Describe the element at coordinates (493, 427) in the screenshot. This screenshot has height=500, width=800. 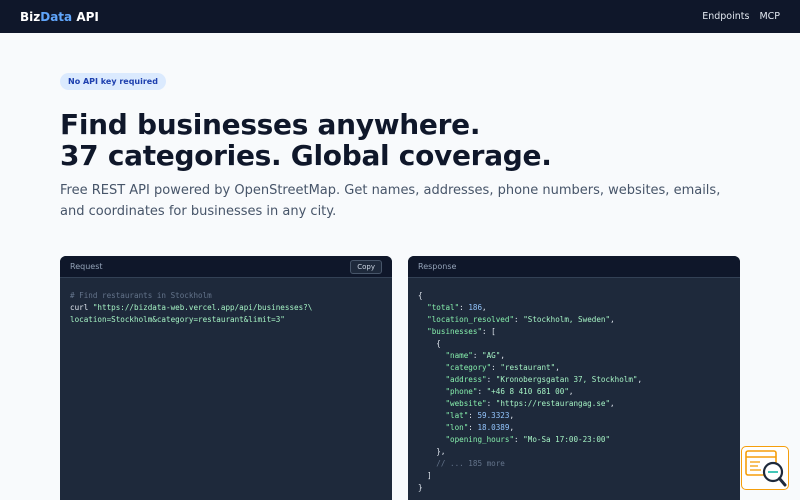
I see `json-val-lon: 18.0389` at that location.